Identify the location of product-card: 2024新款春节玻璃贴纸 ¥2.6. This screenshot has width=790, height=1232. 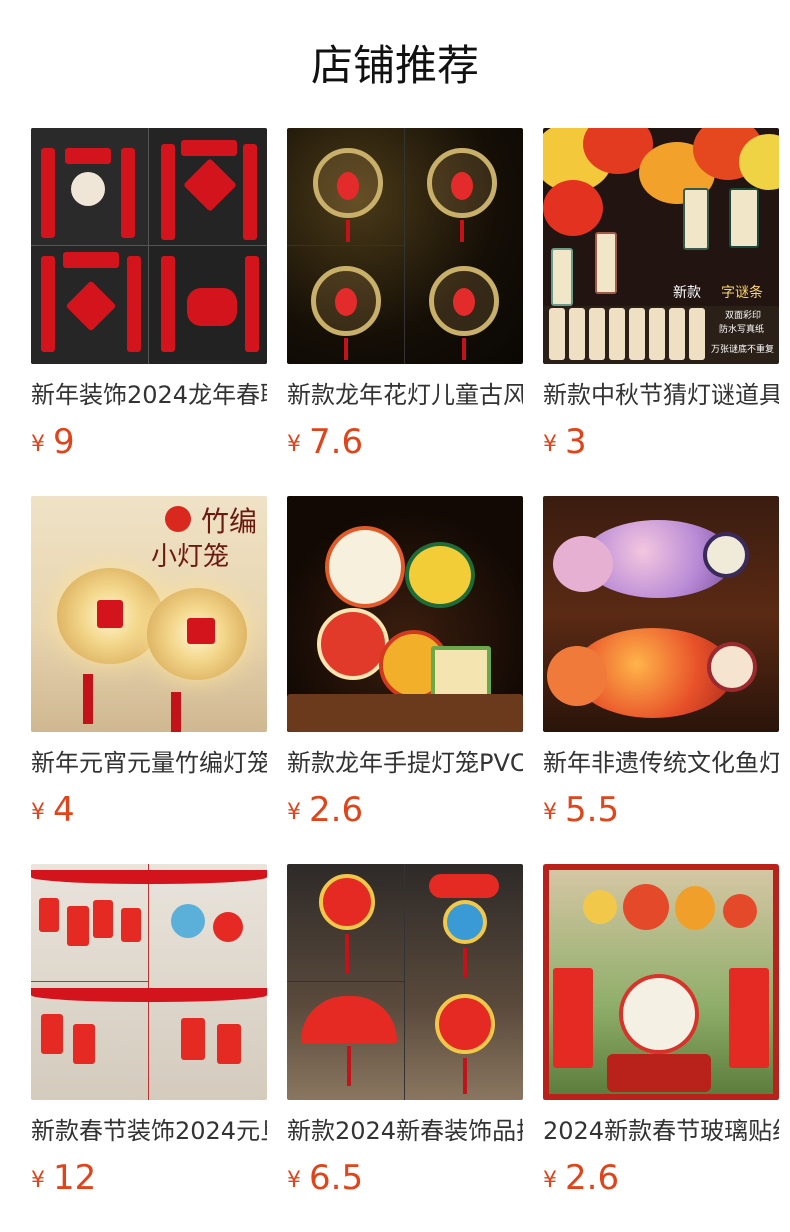
(661, 1048).